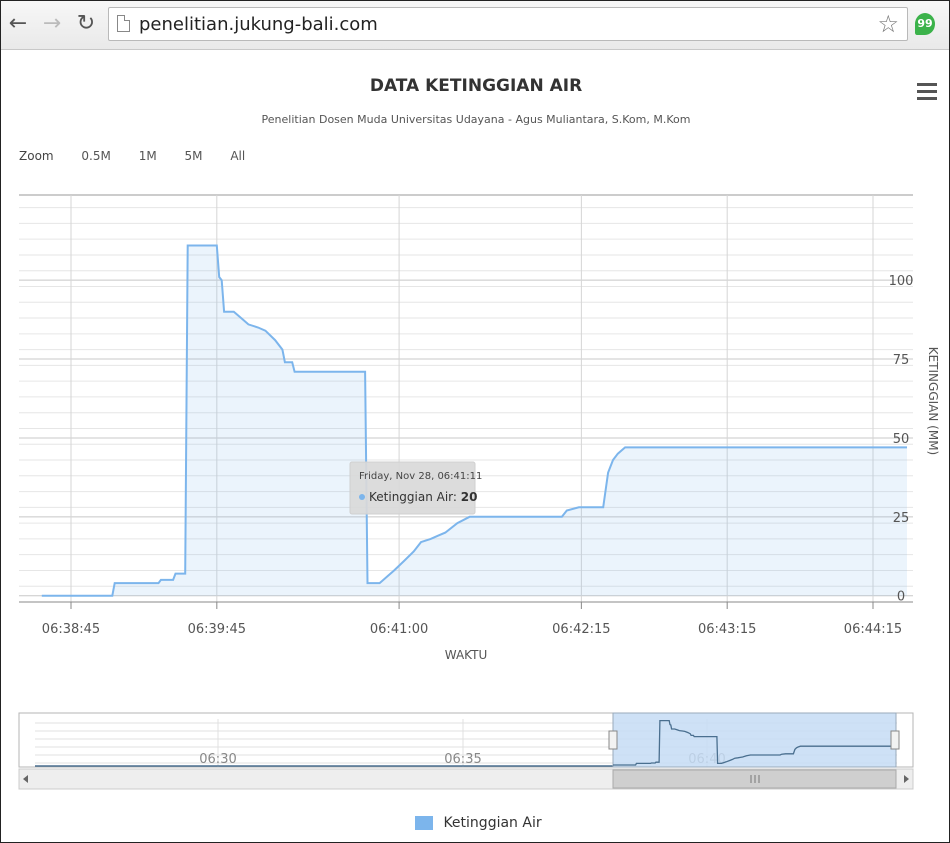  Describe the element at coordinates (469, 497) in the screenshot. I see `tooltip-value: 20` at that location.